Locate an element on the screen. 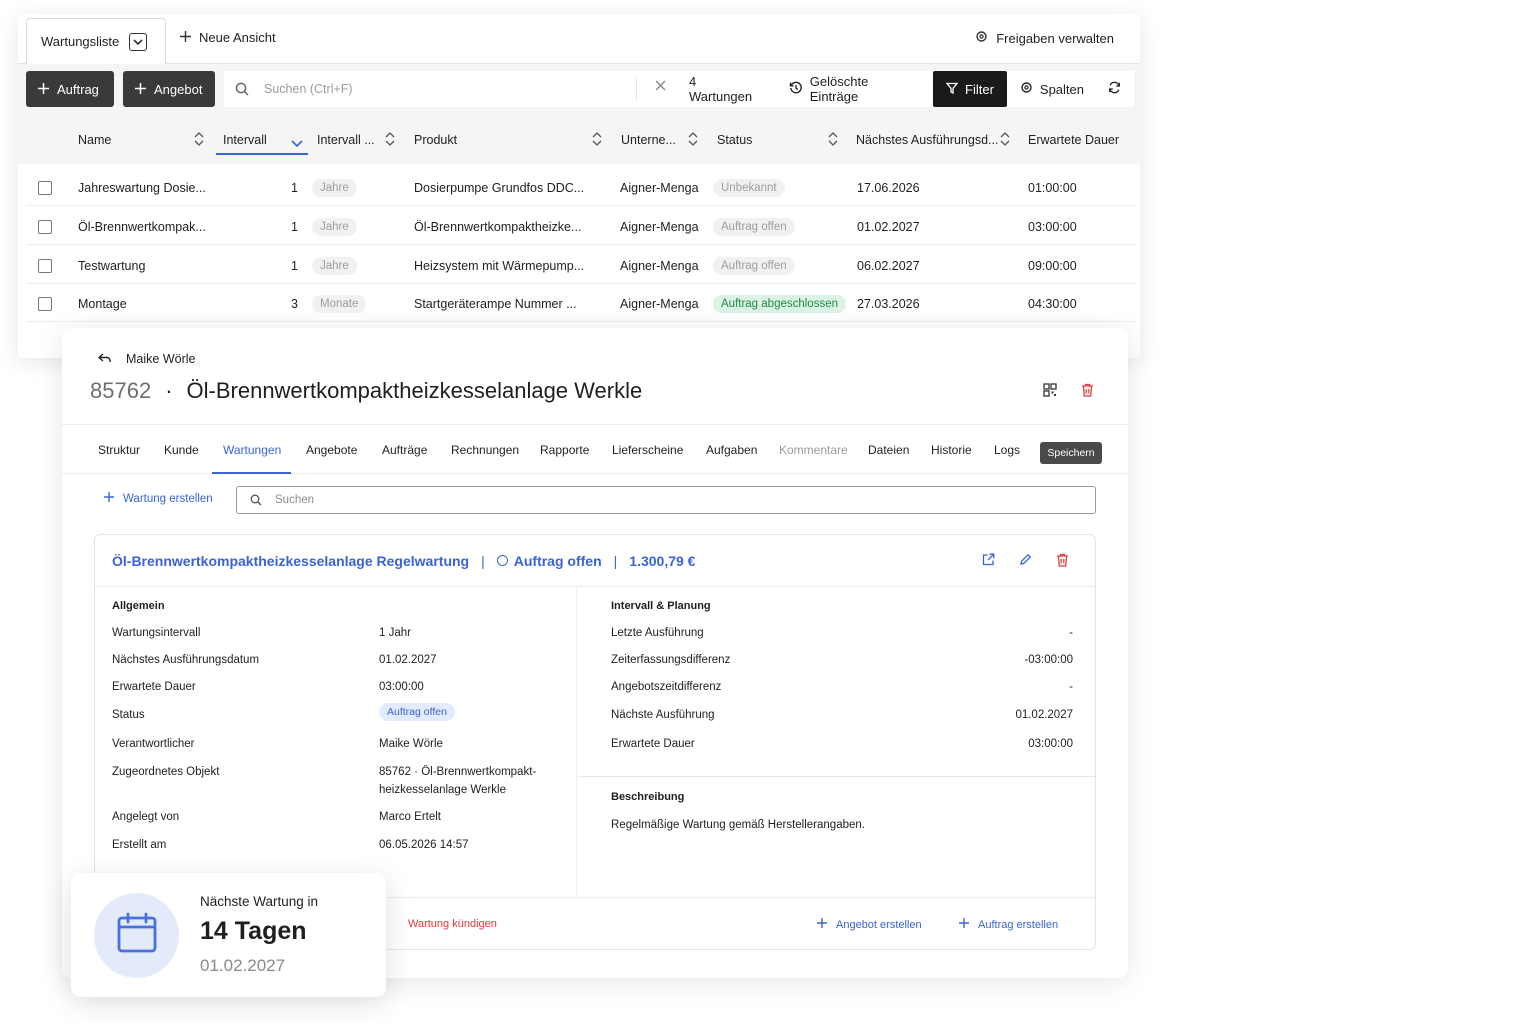 The image size is (1536, 1024). filter-button: Filter is located at coordinates (970, 89).